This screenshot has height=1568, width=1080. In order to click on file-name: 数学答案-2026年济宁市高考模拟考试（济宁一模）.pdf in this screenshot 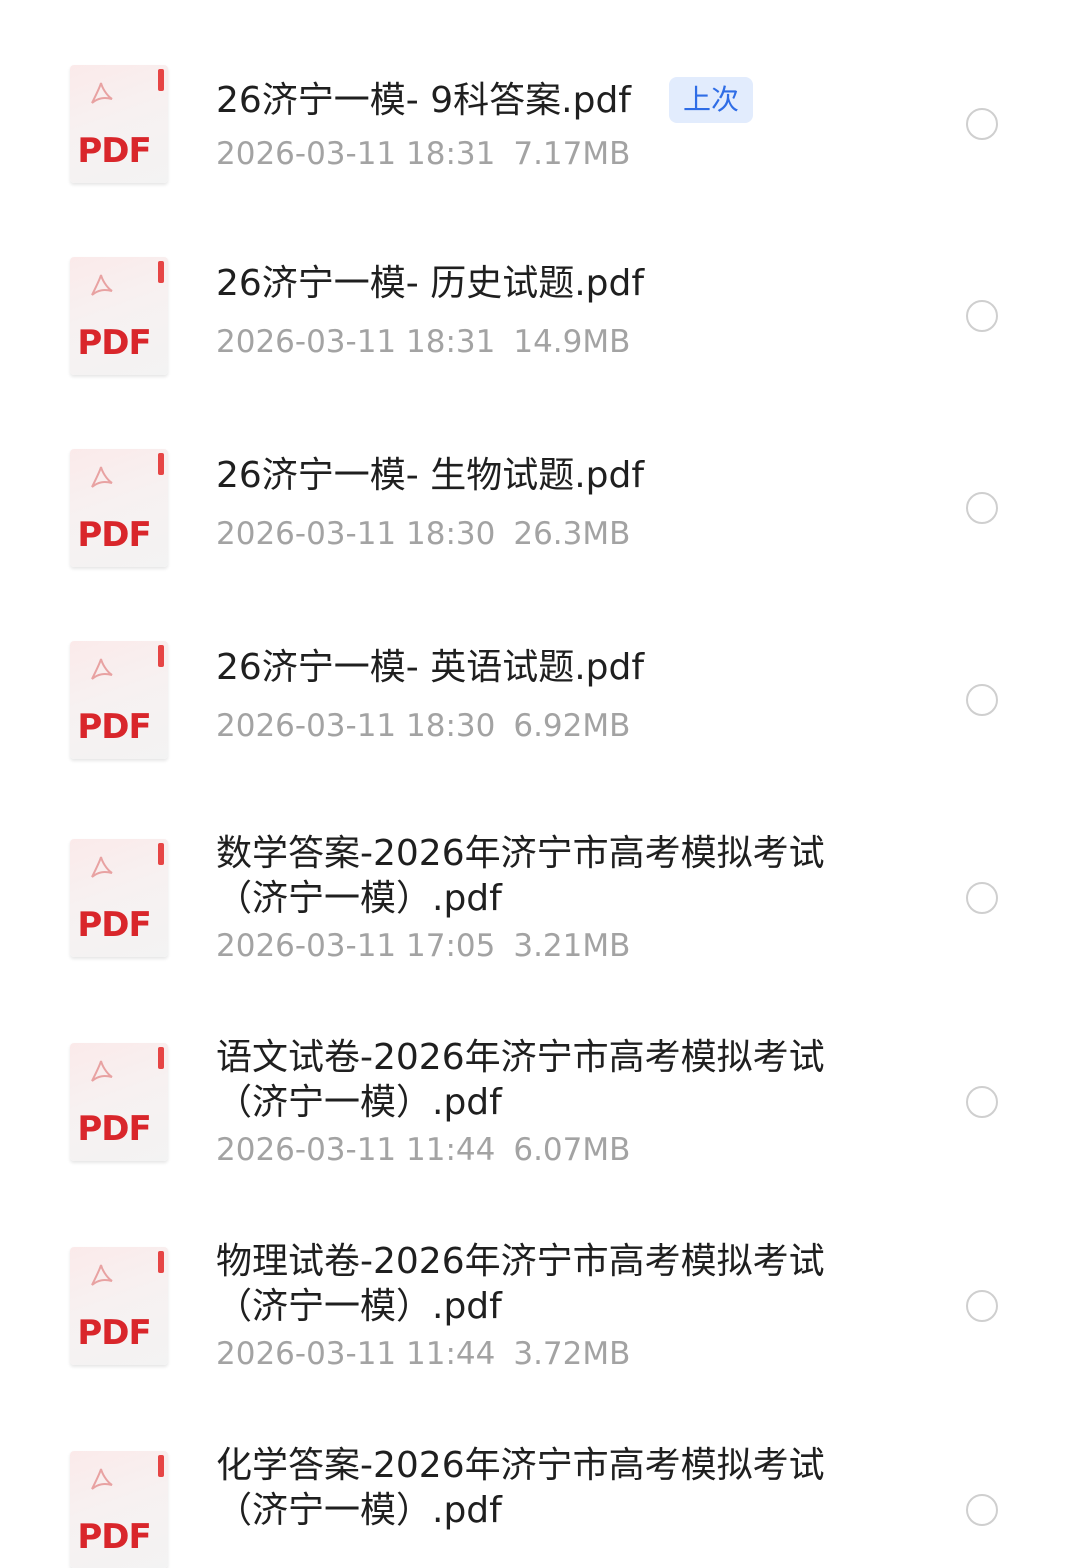, I will do `click(520, 876)`.